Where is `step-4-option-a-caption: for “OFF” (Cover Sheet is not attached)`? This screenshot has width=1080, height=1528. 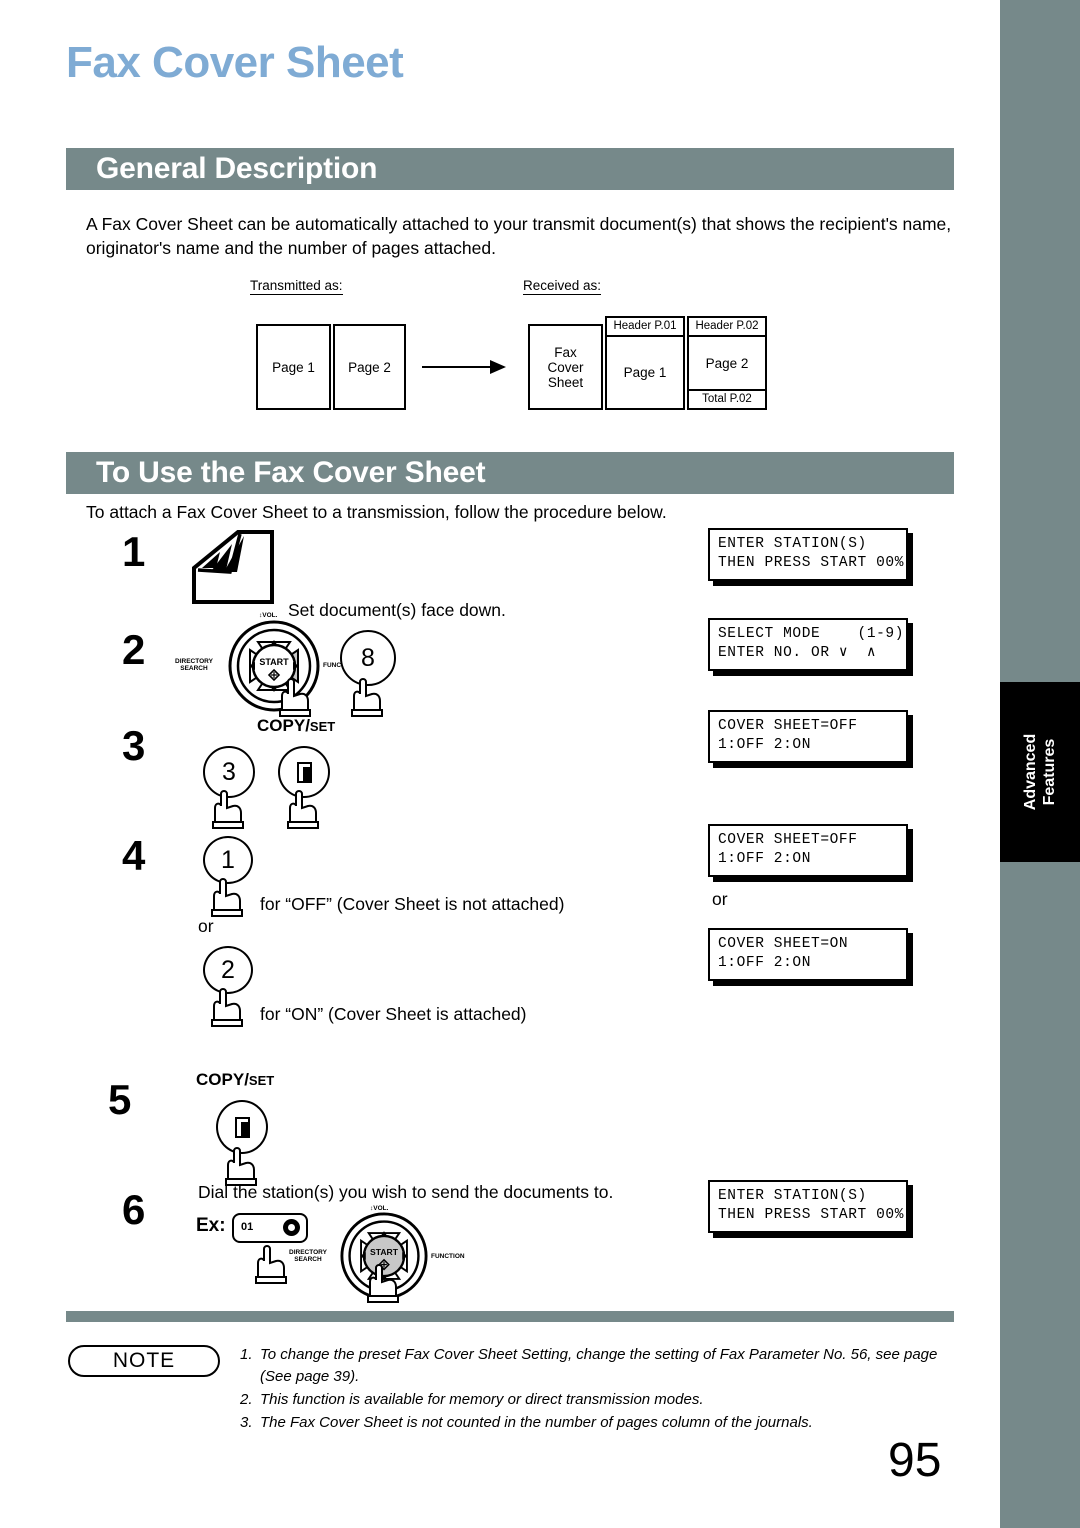 step-4-option-a-caption: for “OFF” (Cover Sheet is not attached) is located at coordinates (412, 904).